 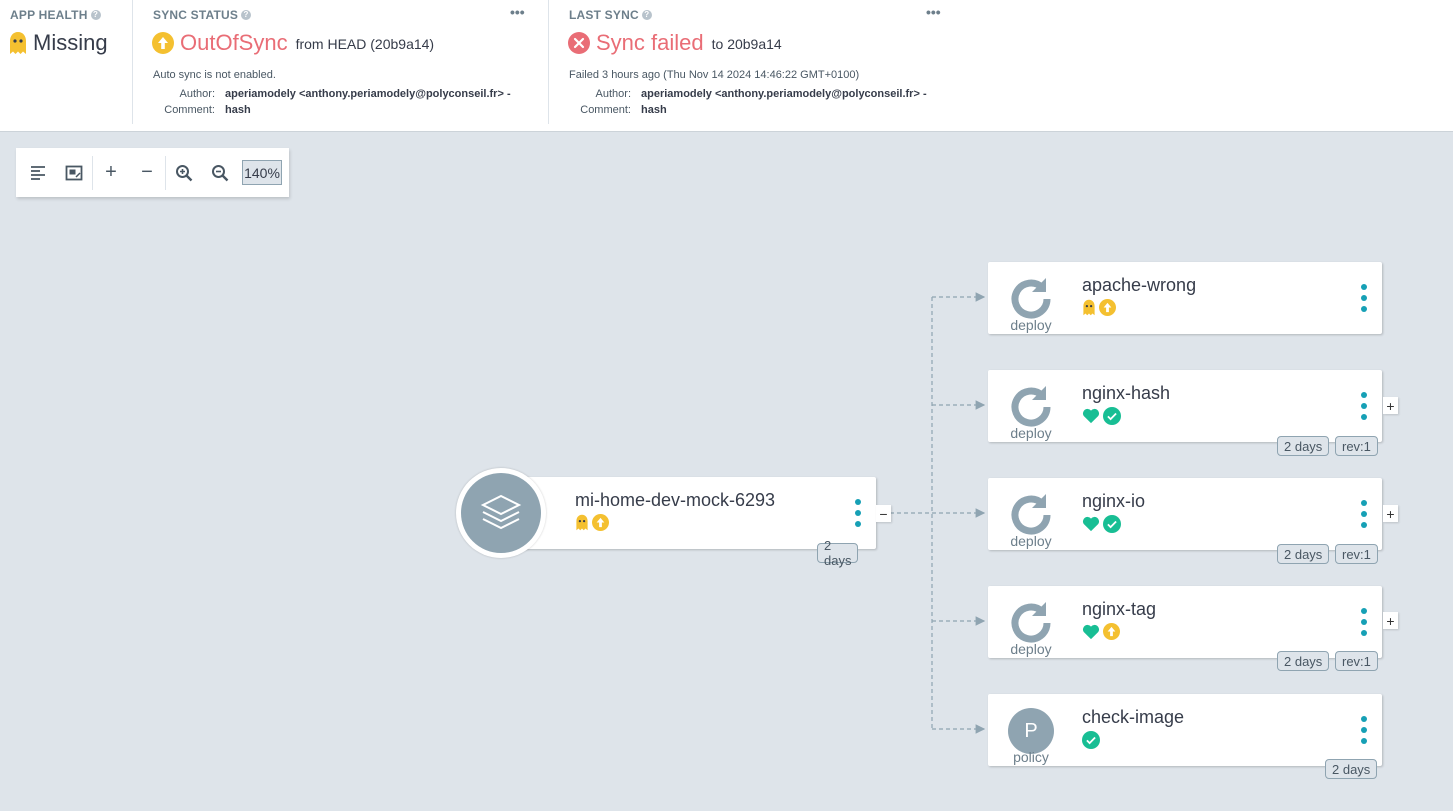 I want to click on zoom-level: 140%, so click(x=262, y=172).